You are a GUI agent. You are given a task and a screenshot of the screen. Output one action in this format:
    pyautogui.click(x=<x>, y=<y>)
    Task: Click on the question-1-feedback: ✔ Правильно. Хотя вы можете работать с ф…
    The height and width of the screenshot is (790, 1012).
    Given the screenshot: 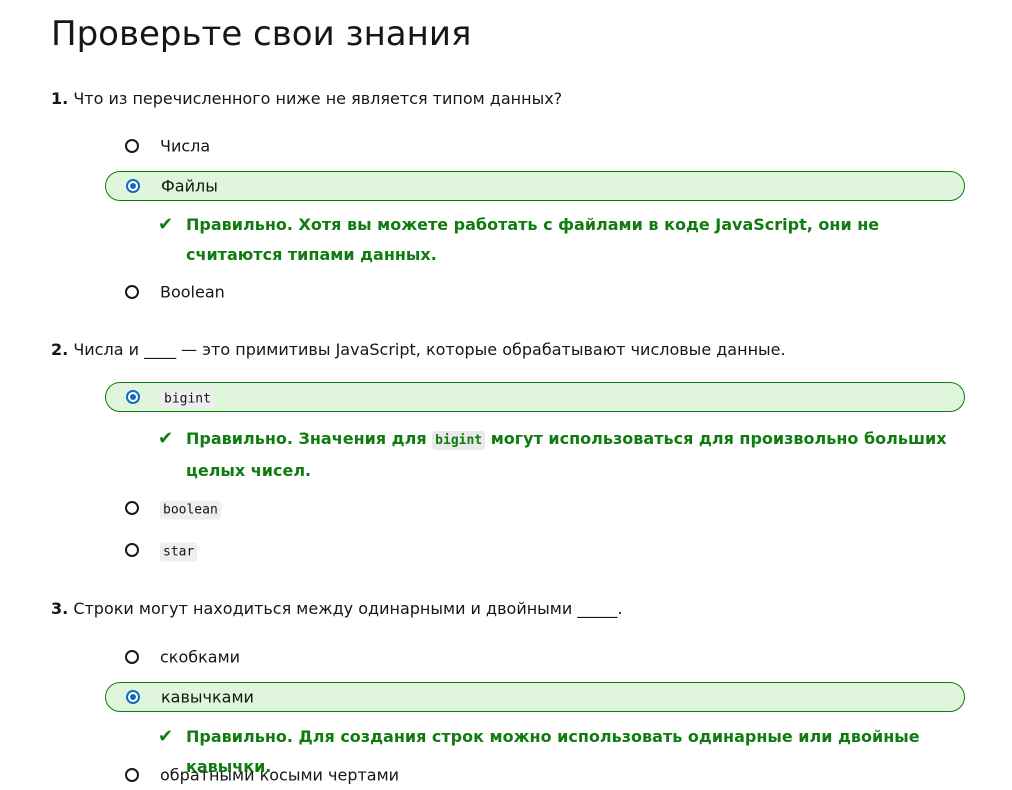 What is the action you would take?
    pyautogui.click(x=558, y=240)
    